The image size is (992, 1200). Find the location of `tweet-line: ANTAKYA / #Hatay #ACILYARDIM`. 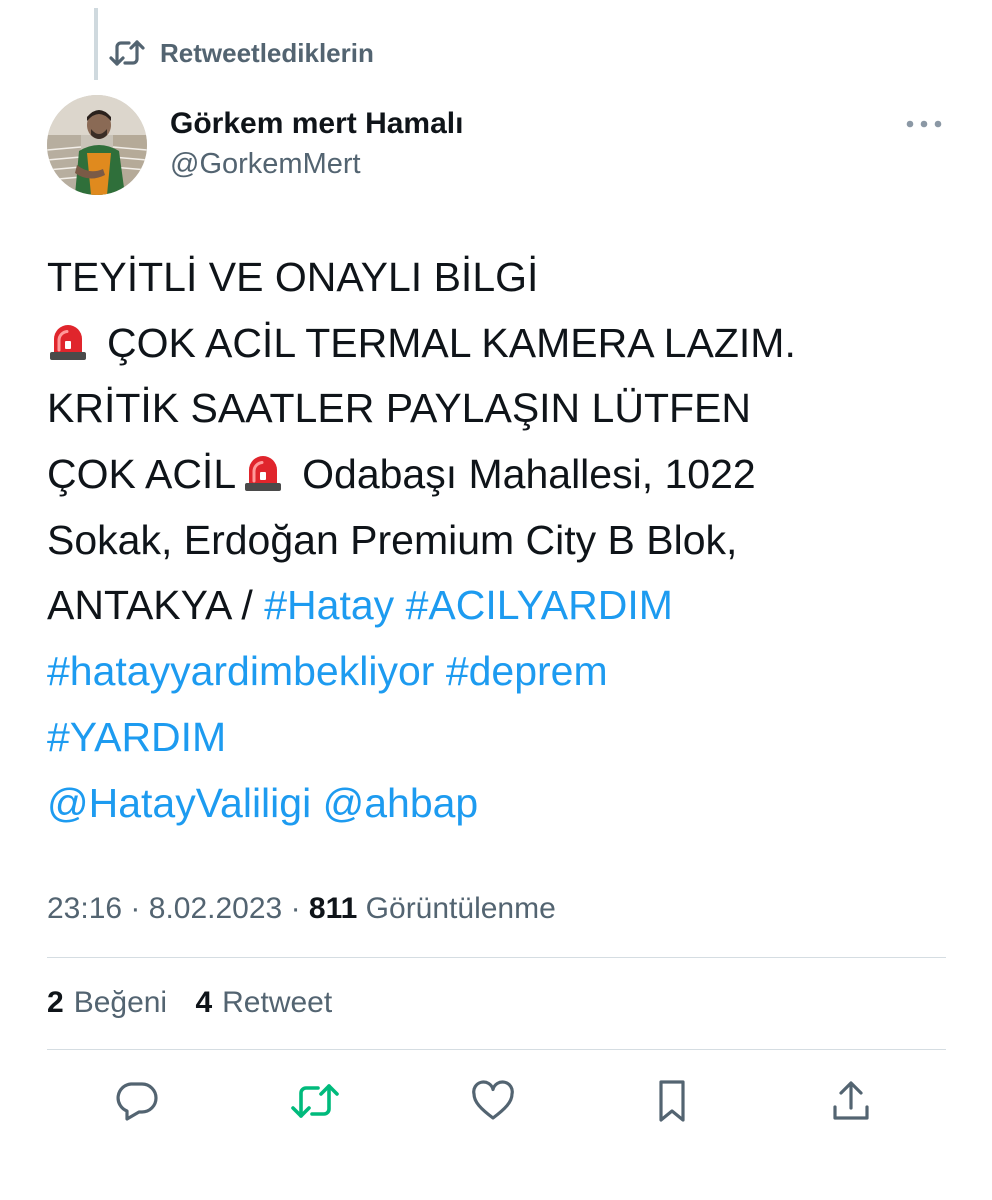

tweet-line: ANTAKYA / #Hatay #ACILYARDIM is located at coordinates (507, 606).